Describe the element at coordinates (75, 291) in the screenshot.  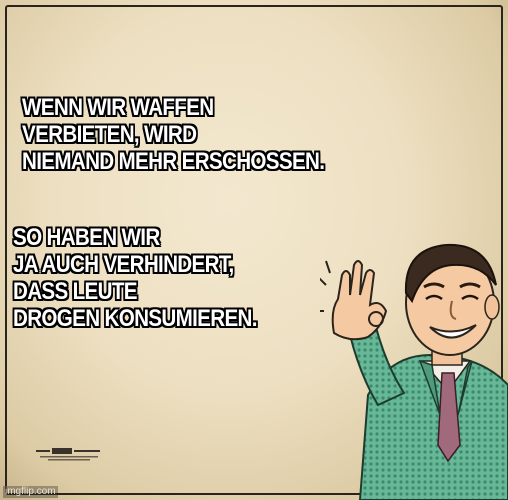
I see `caption-bottom-line: DASS LEUTE` at that location.